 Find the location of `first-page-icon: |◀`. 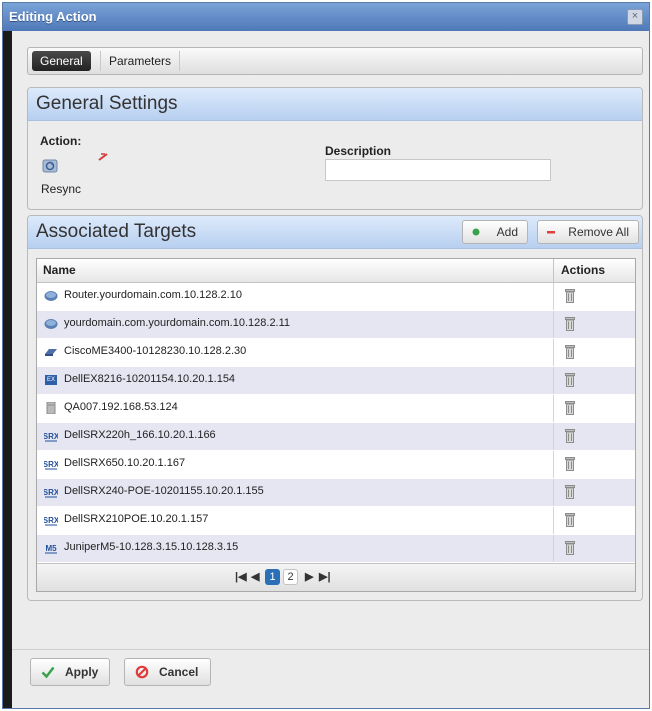

first-page-icon: |◀ is located at coordinates (241, 576).